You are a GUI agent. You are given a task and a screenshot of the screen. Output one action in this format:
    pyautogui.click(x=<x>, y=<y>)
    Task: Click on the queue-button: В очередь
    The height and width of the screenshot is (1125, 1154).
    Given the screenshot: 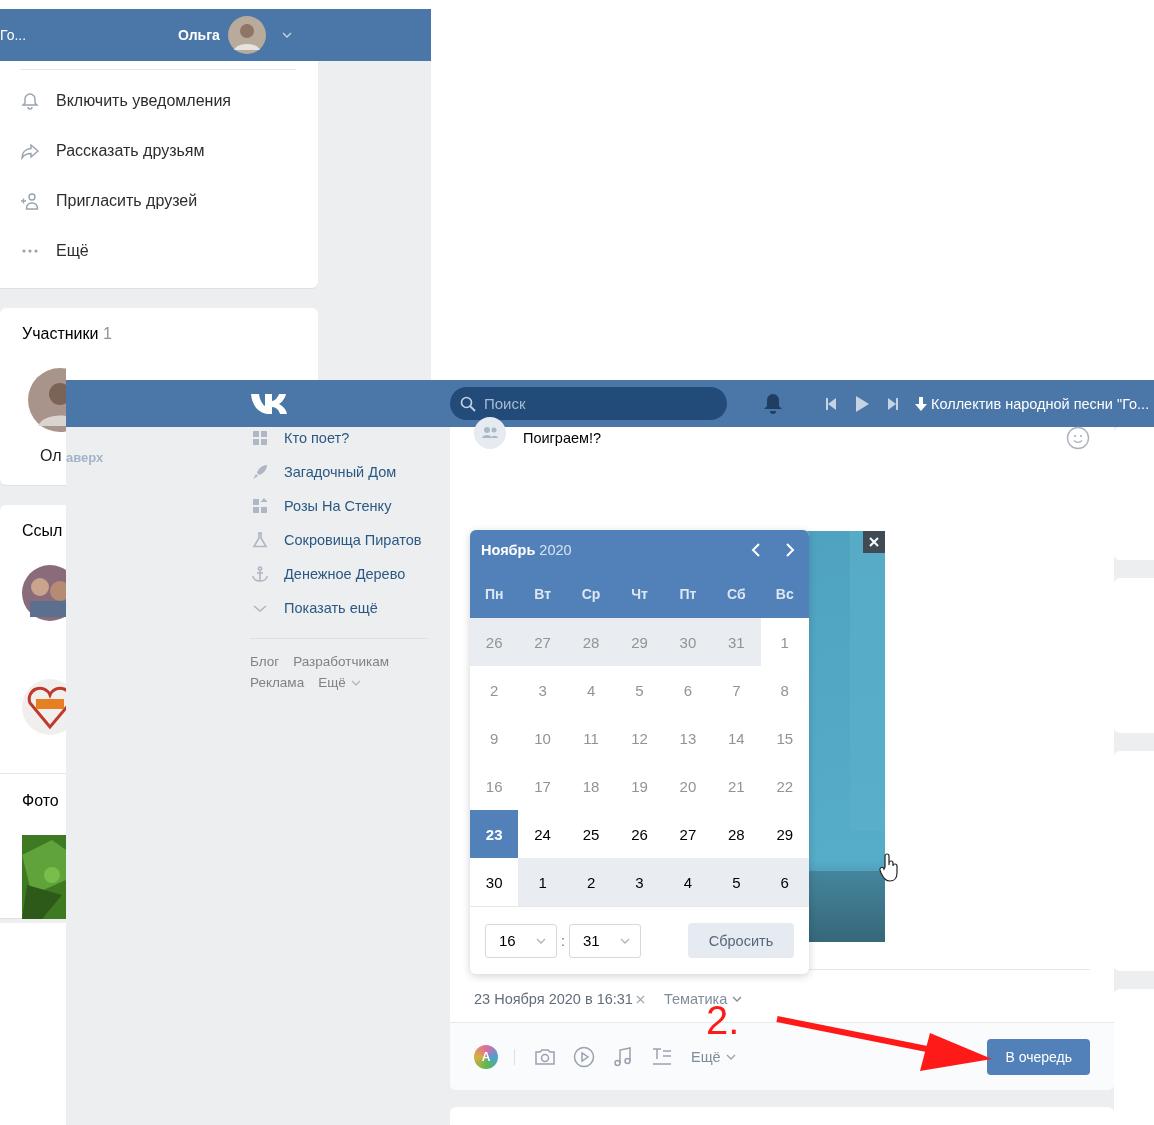 What is the action you would take?
    pyautogui.click(x=1038, y=1056)
    